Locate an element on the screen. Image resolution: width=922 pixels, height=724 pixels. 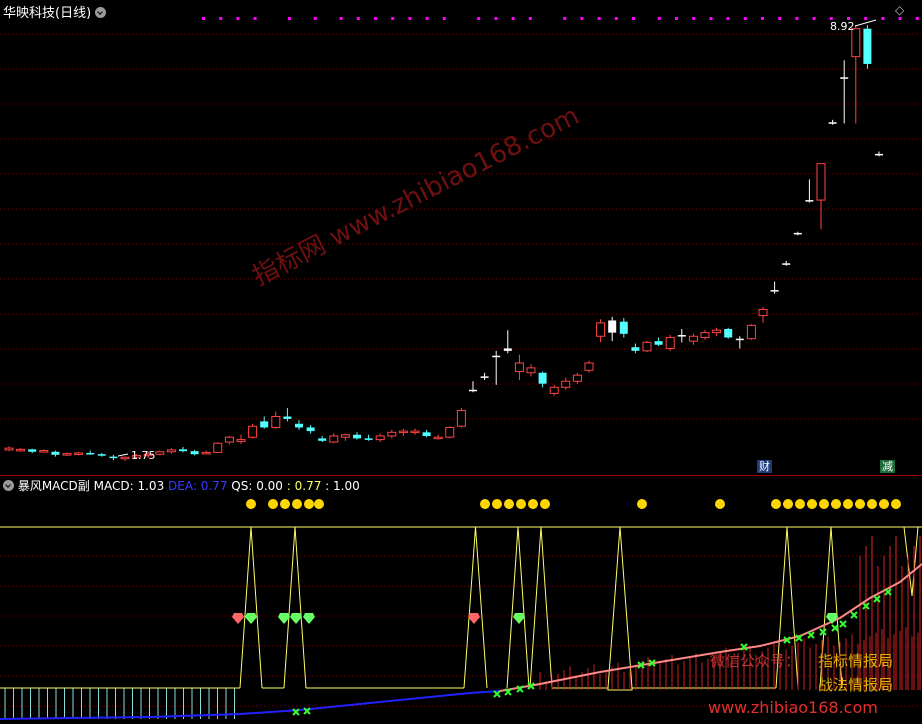
low-pointer is located at coordinates (123, 455).